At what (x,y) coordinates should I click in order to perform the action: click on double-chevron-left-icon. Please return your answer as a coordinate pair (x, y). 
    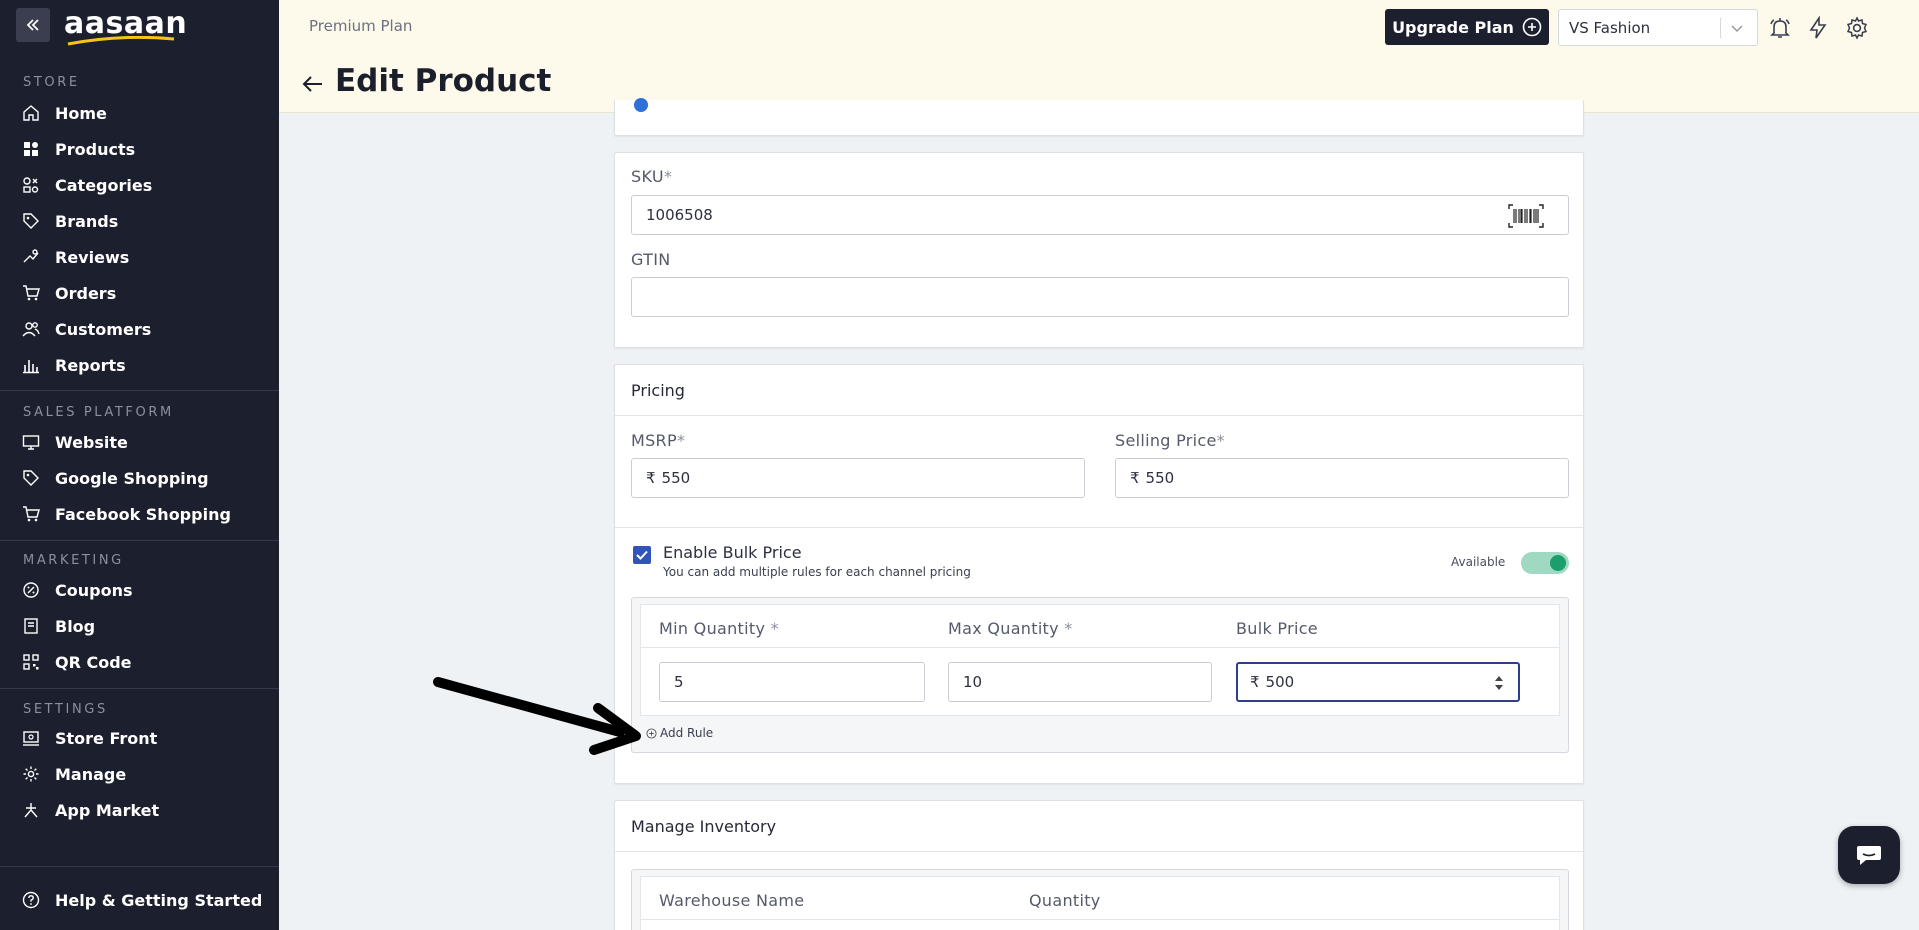
    Looking at the image, I should click on (32, 25).